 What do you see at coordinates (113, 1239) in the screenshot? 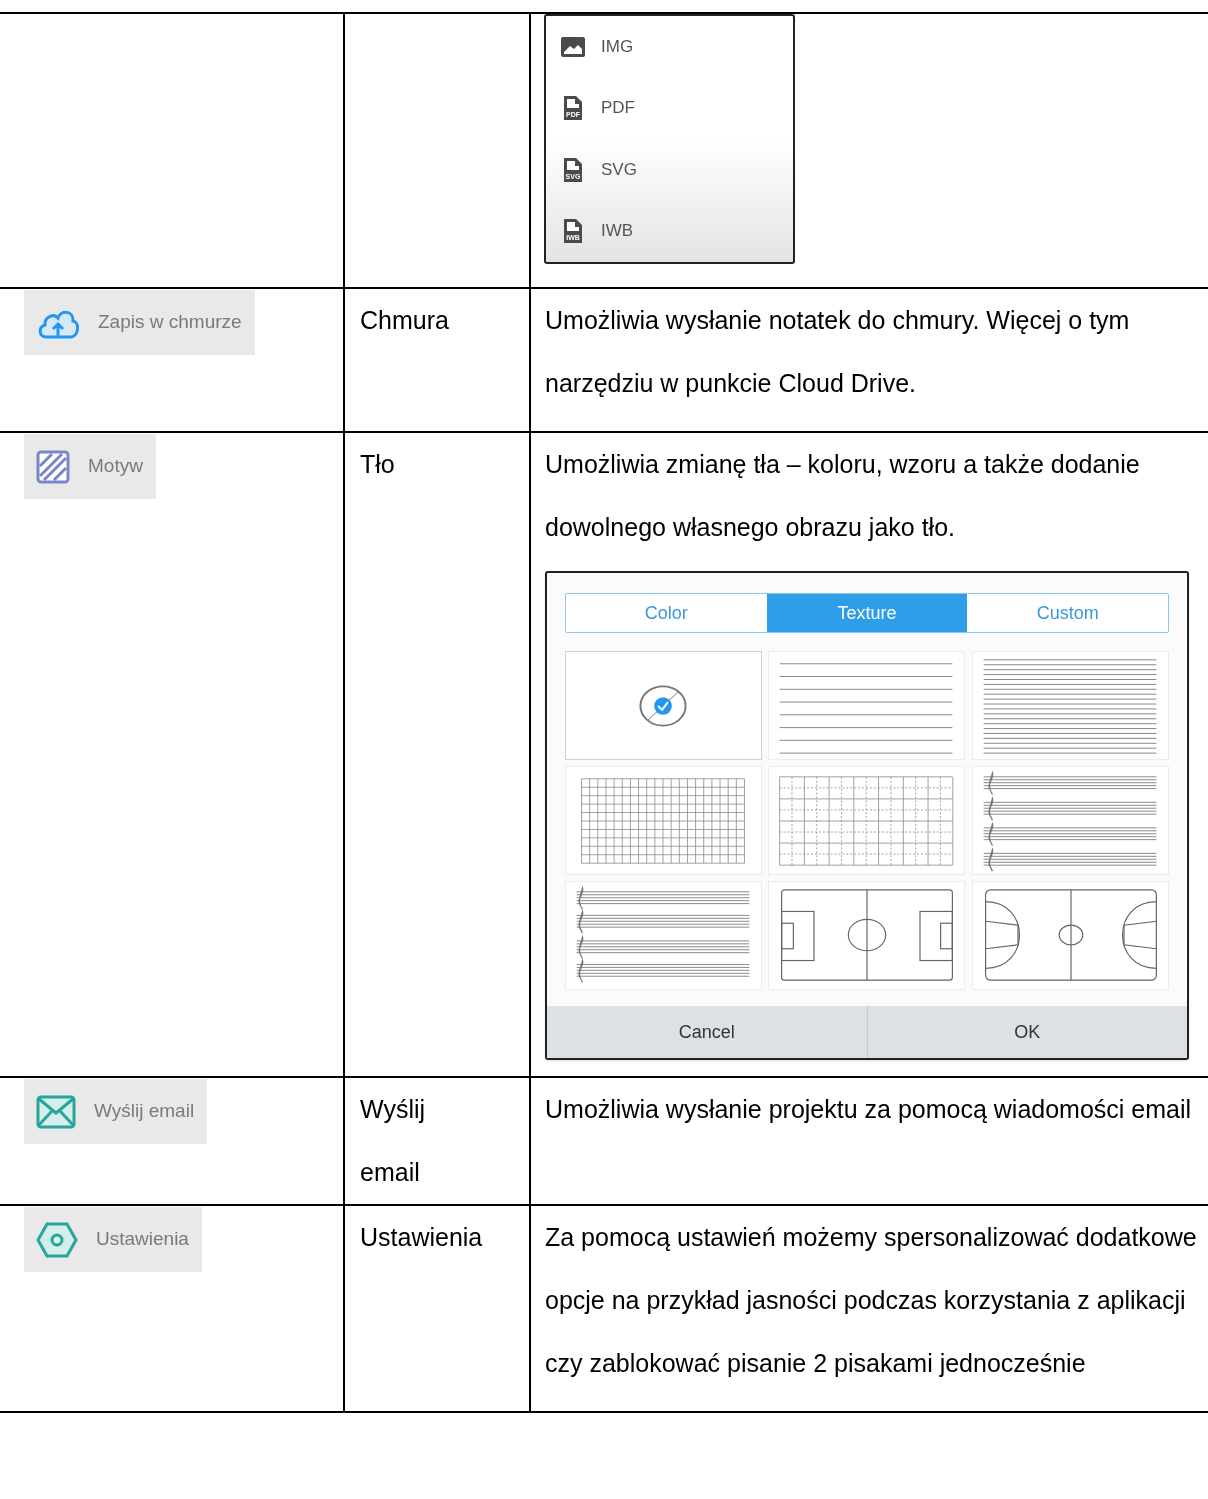
I see `toolbar-button: Ustawienia` at bounding box center [113, 1239].